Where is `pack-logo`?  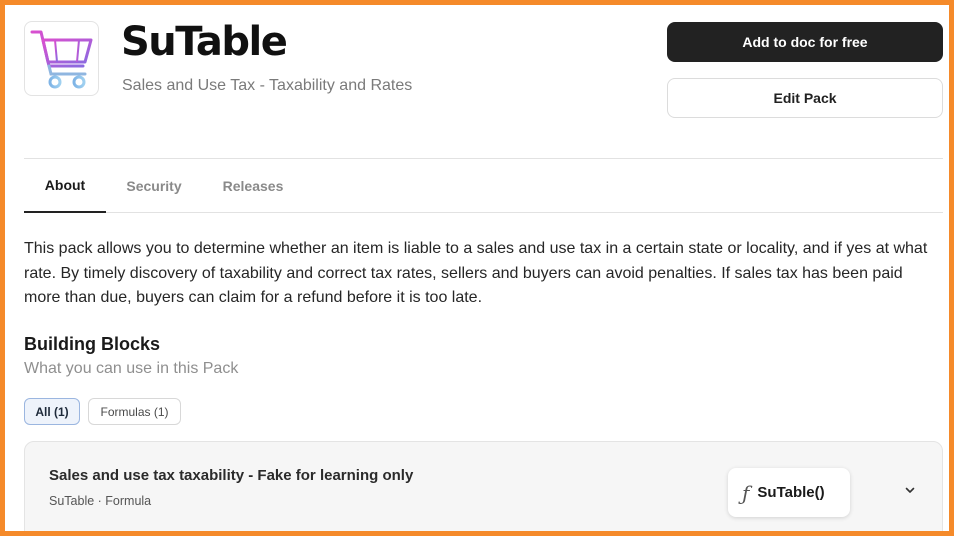 pack-logo is located at coordinates (61, 58).